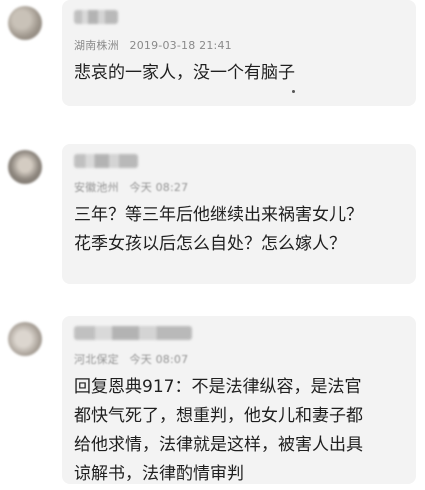  Describe the element at coordinates (159, 187) in the screenshot. I see `comment-time: 今天 08:27` at that location.